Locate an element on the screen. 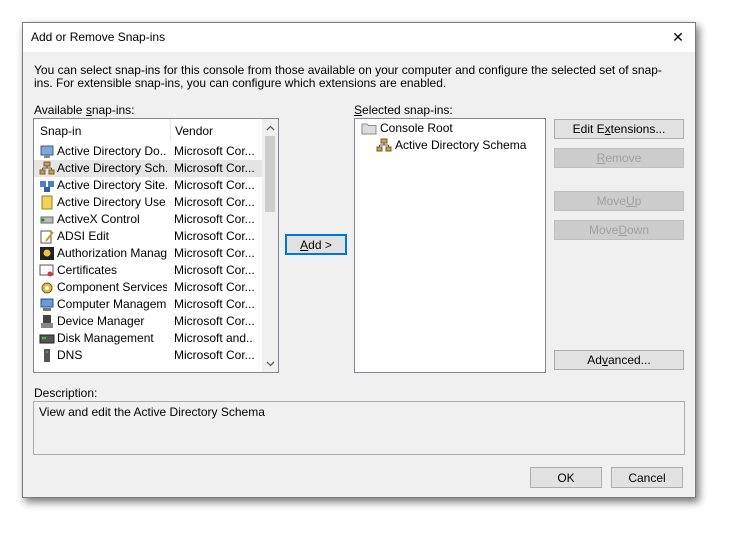  snapin-name: Authorization Manager is located at coordinates (112, 253).